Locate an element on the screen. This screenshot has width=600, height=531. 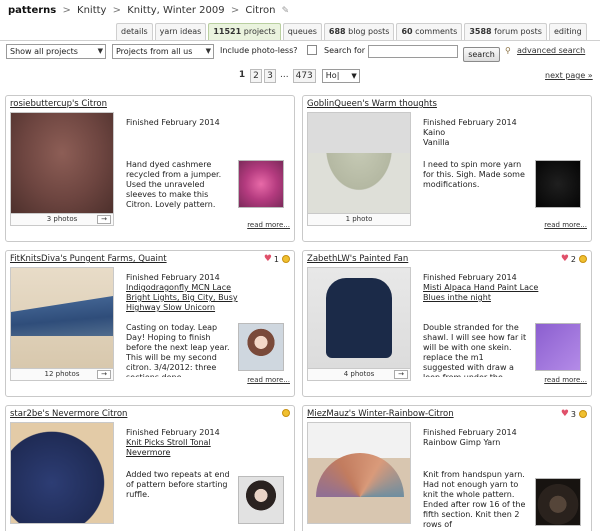
breadcrumb-item: Citron is located at coordinates (260, 10).